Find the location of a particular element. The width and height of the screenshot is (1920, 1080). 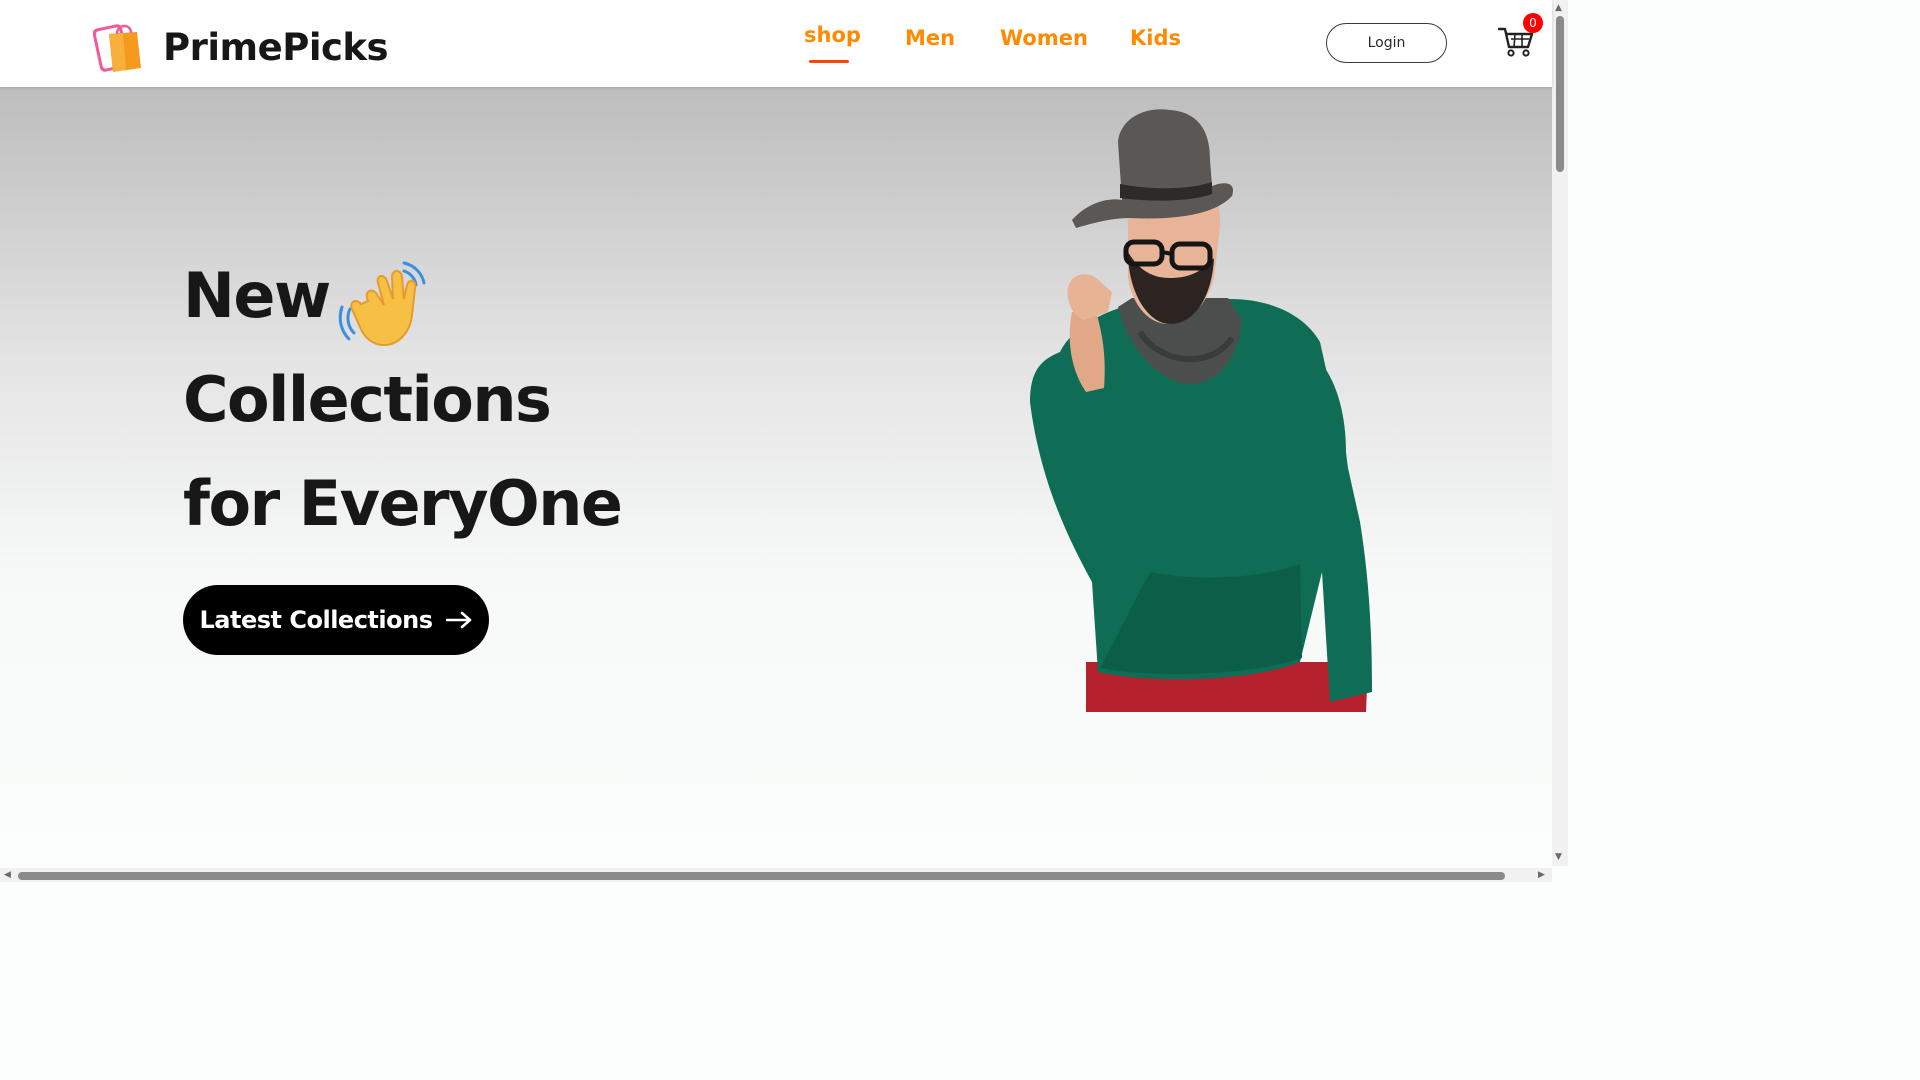

vertical-scrollbar: ▲ ▼ is located at coordinates (1560, 433).